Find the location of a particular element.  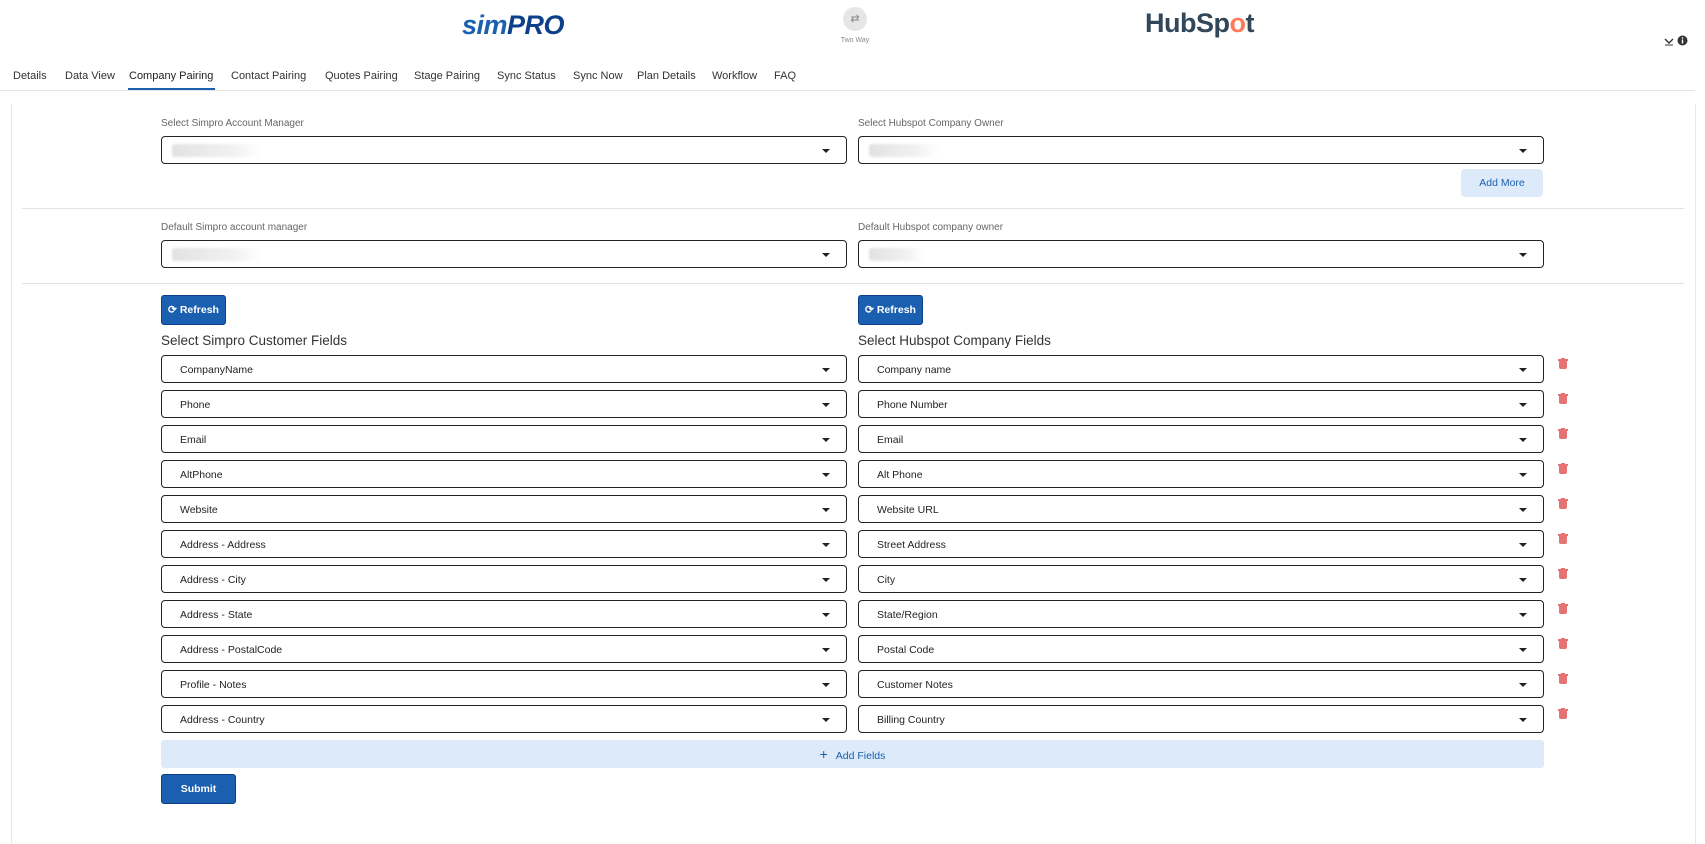

selected-value: Billing Country is located at coordinates (911, 720).